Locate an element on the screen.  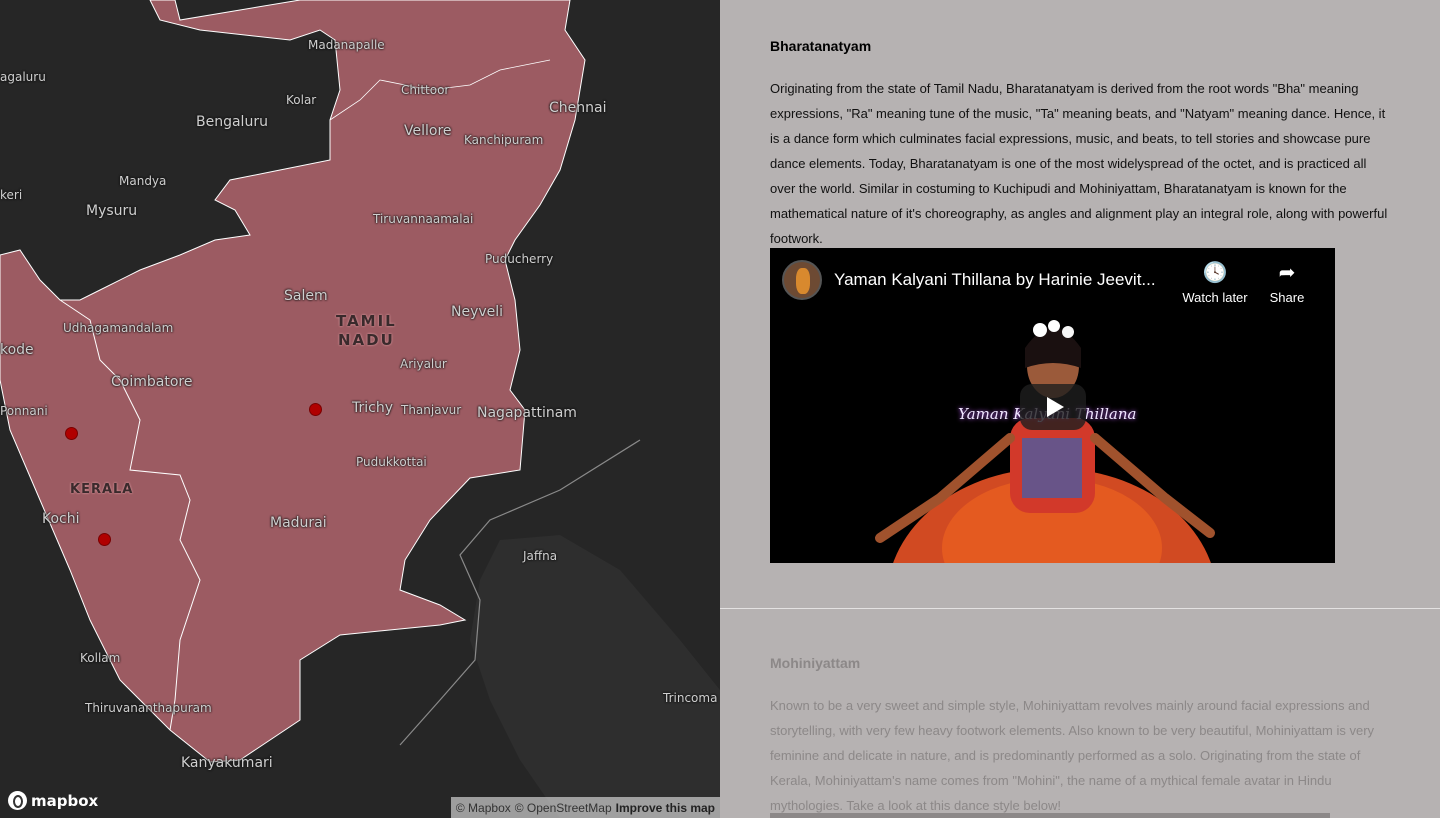
map-label-kochi: Kochi is located at coordinates (61, 519).